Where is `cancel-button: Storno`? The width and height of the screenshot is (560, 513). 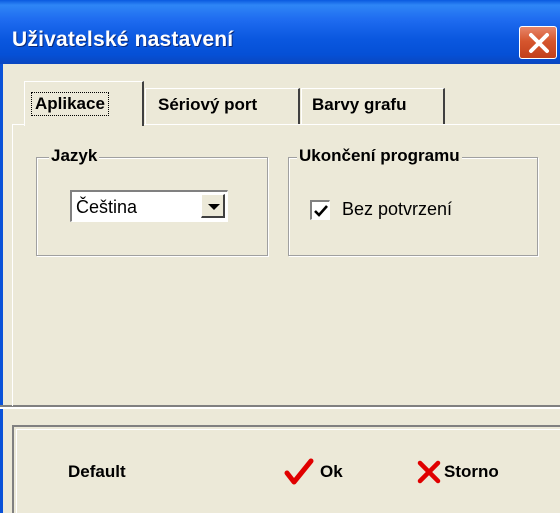 cancel-button: Storno is located at coordinates (474, 471).